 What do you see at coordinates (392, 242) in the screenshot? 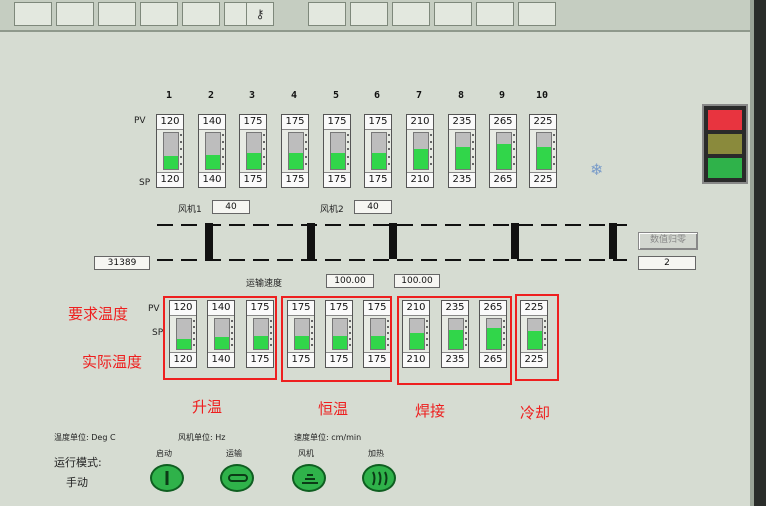
I see `conveyor-diagram` at bounding box center [392, 242].